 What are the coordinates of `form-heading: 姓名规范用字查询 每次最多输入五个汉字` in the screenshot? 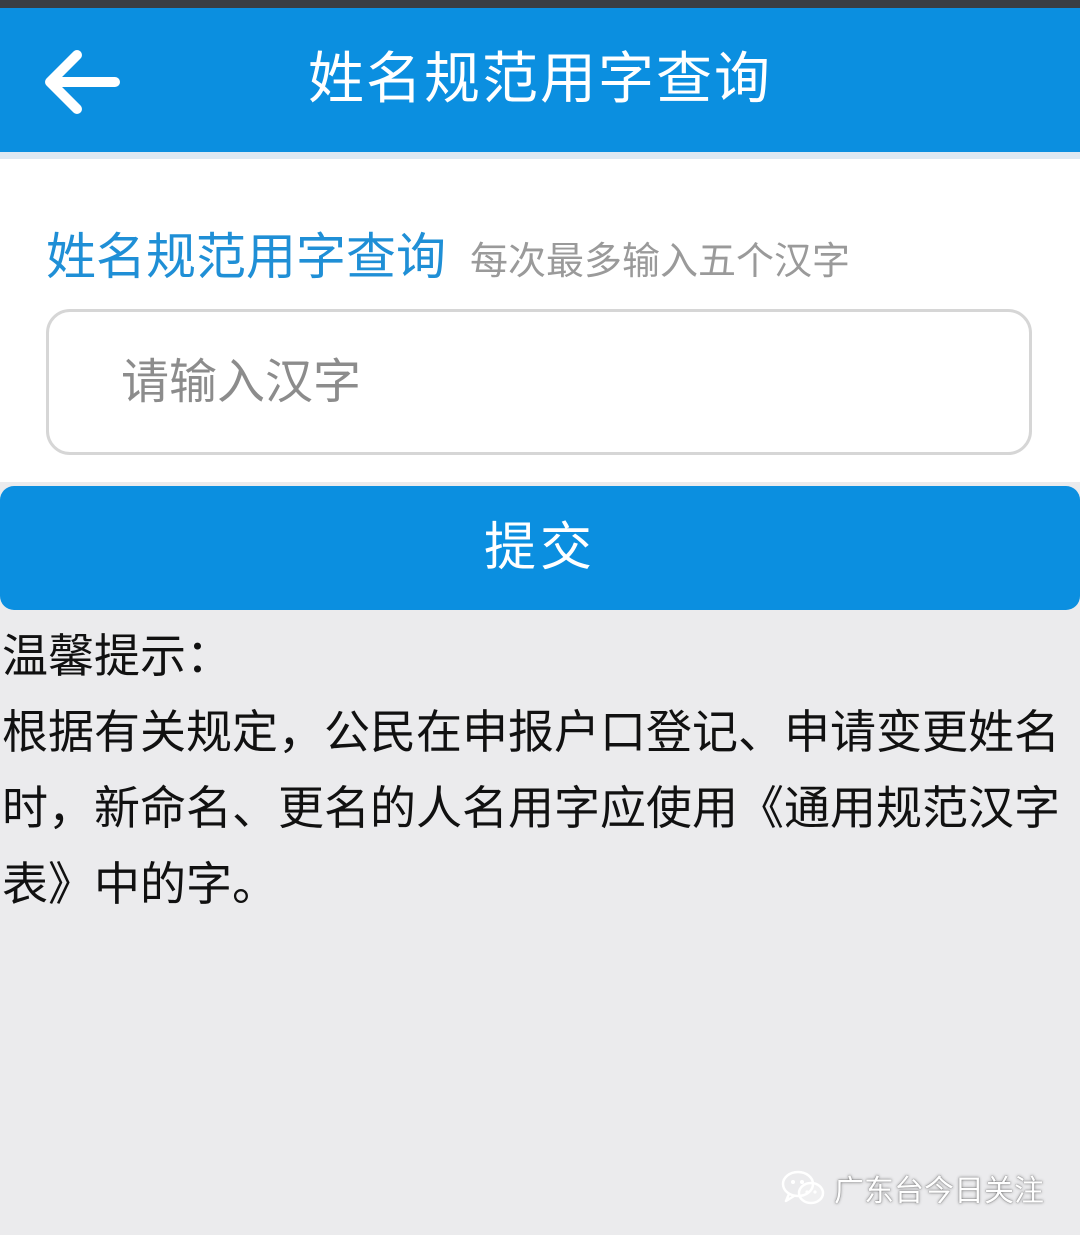 It's located at (448, 253).